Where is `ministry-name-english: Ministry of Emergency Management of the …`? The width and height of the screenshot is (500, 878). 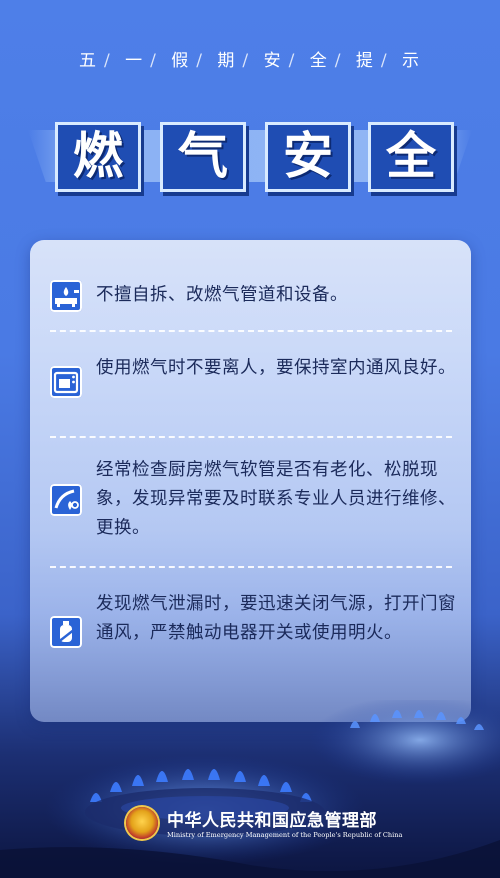 ministry-name-english: Ministry of Emergency Management of the … is located at coordinates (285, 835).